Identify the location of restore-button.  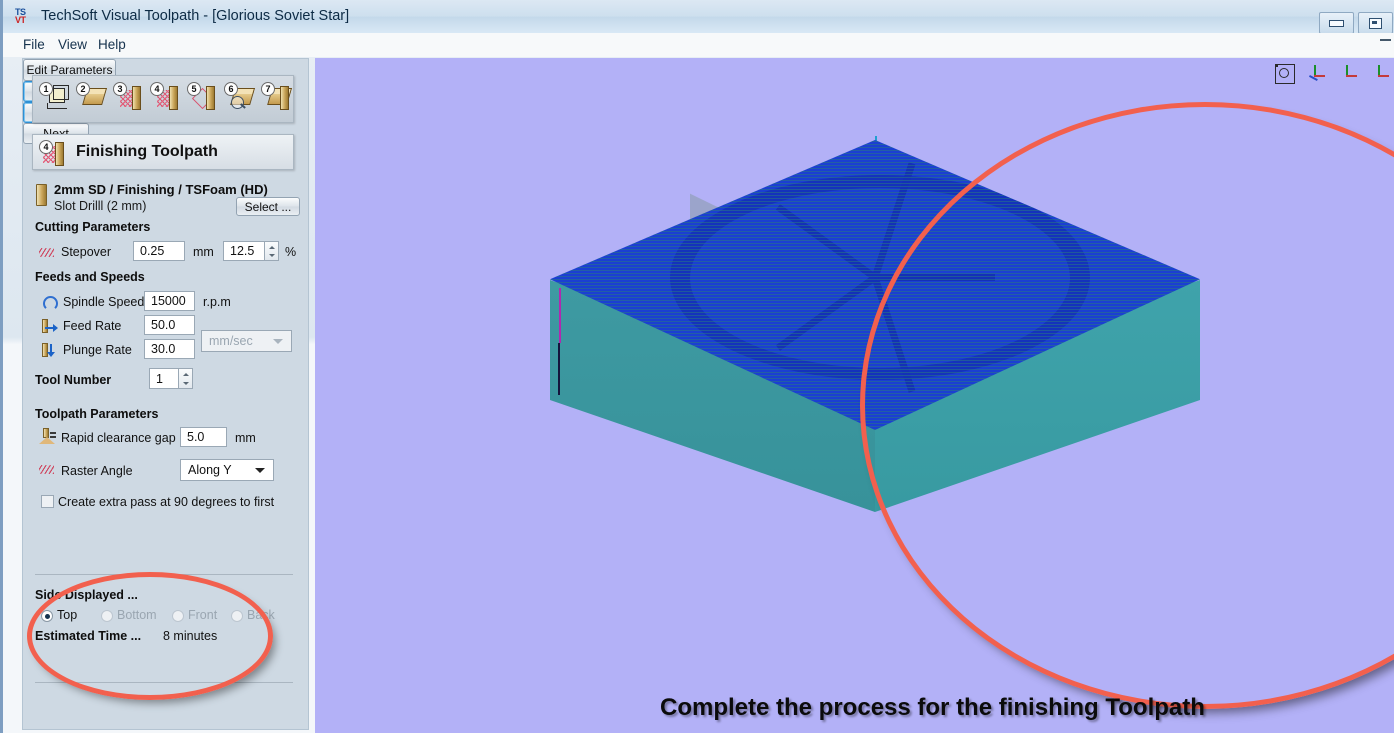
(1375, 23).